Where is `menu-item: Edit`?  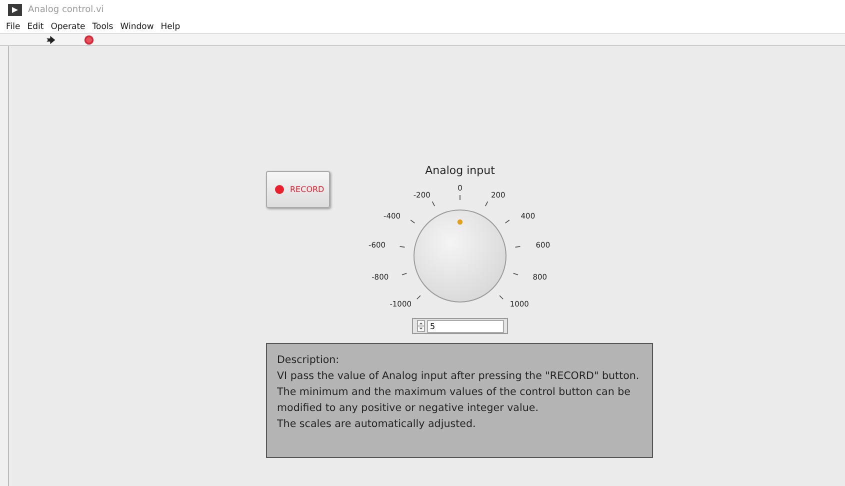
menu-item: Edit is located at coordinates (35, 27).